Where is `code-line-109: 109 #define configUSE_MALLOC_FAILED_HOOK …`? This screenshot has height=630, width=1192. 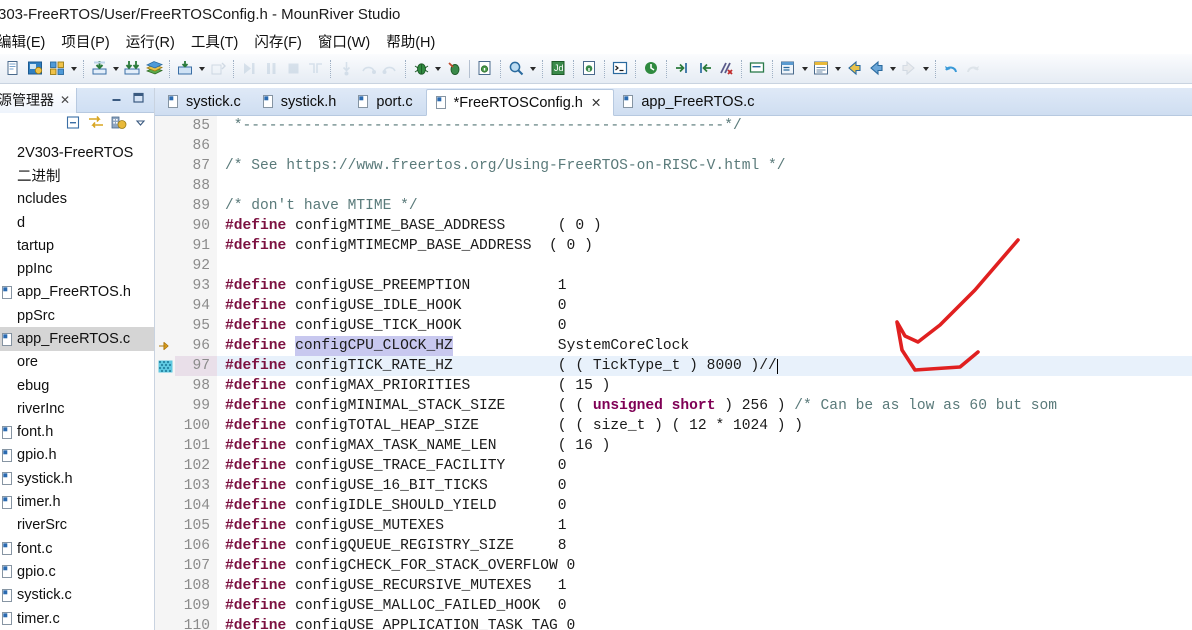 code-line-109: 109 #define configUSE_MALLOC_FAILED_HOOK … is located at coordinates (673, 606).